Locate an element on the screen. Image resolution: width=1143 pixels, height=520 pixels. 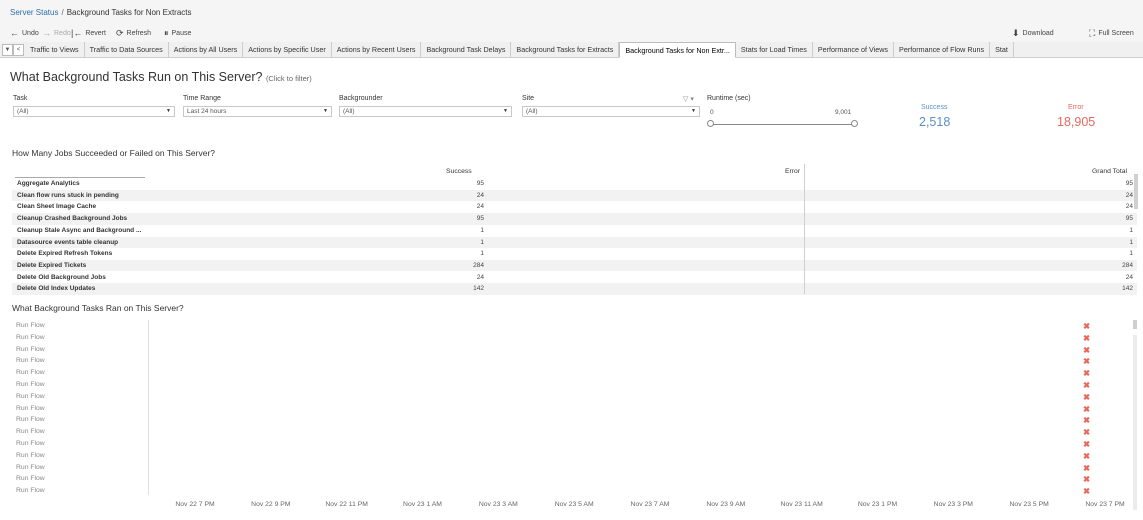
table-row: Delete Expired Tickets 284 284 is located at coordinates (574, 265).